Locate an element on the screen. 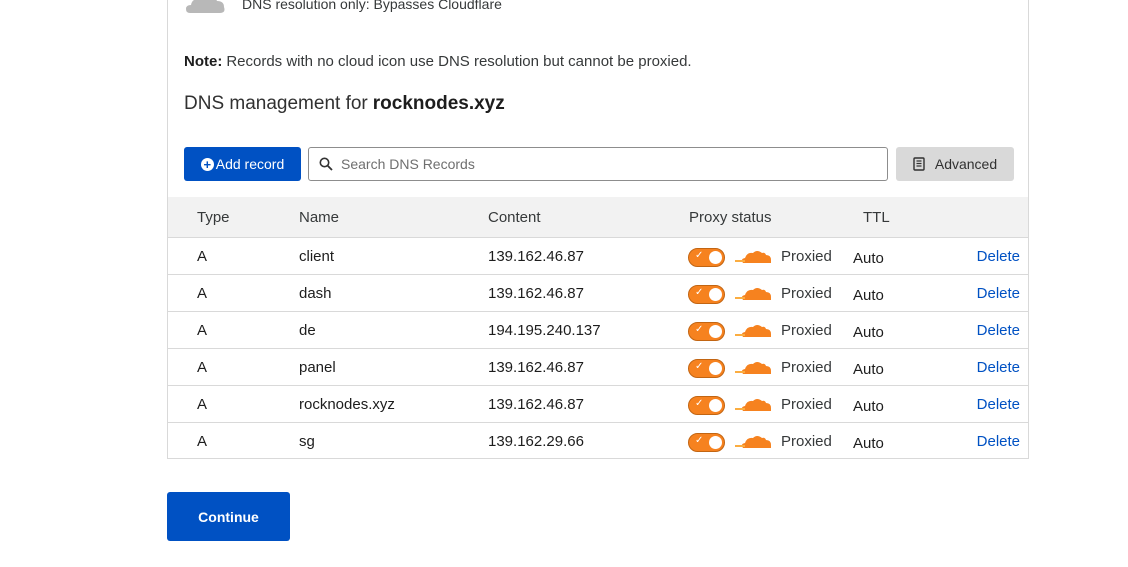 This screenshot has width=1128, height=567. toolbar: + Add record Advanced is located at coordinates (599, 164).